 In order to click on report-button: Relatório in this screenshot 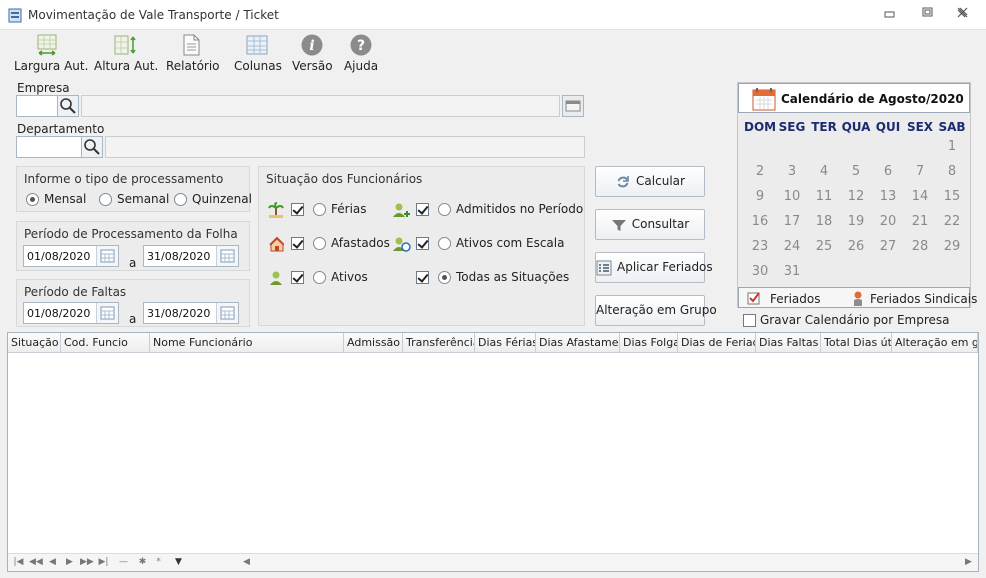, I will do `click(193, 53)`.